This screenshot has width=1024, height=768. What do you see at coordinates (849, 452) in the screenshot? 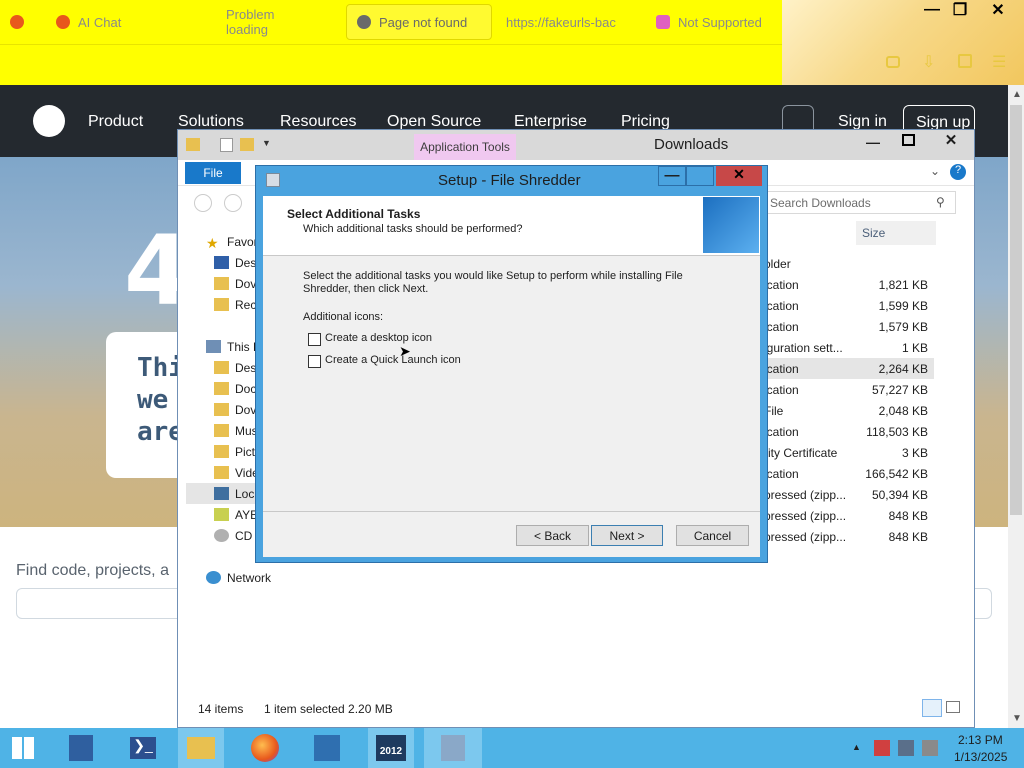
I see `file-row: rity Certificate 3 KB` at bounding box center [849, 452].